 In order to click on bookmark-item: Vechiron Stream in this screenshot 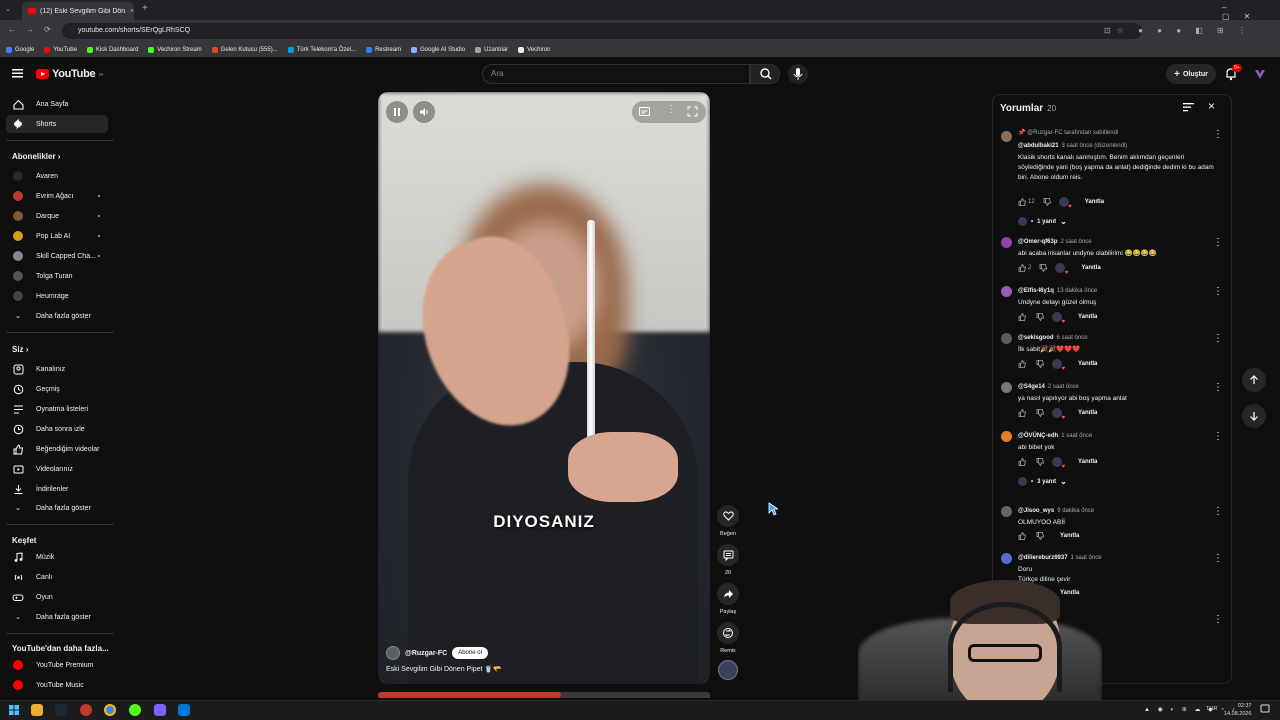, I will do `click(175, 49)`.